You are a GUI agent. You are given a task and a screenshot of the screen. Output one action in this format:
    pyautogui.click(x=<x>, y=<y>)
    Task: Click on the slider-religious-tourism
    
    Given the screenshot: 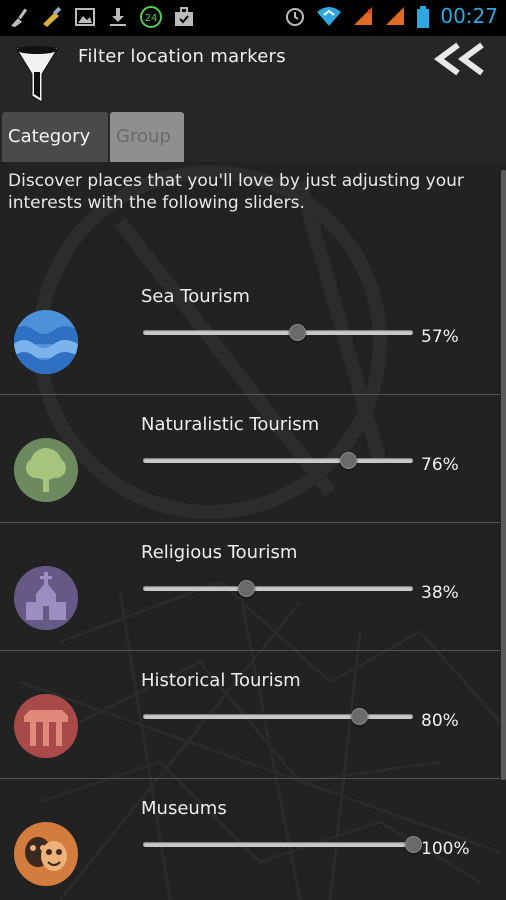 What is the action you would take?
    pyautogui.click(x=278, y=588)
    